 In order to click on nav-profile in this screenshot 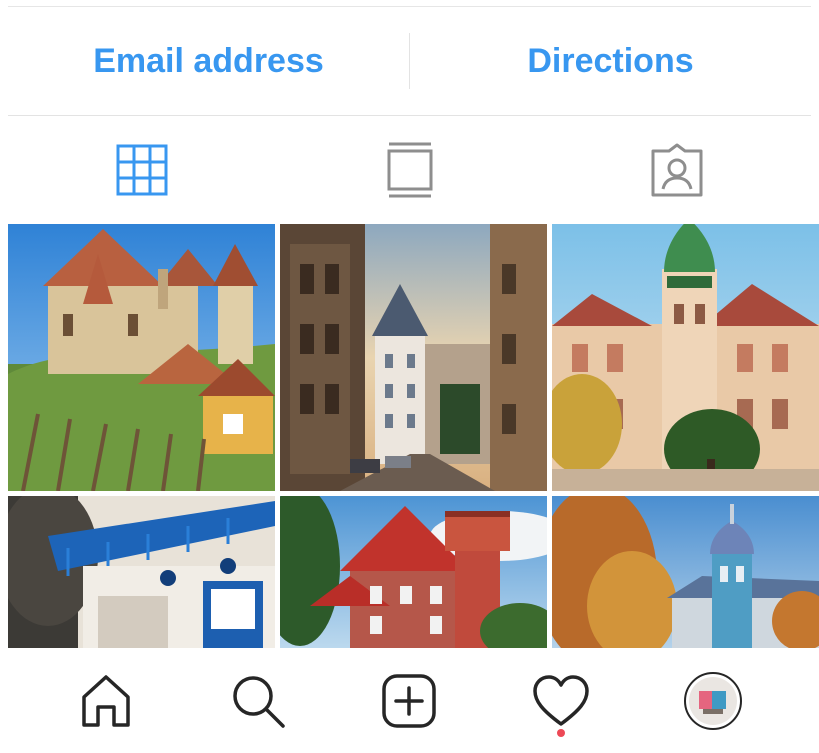, I will do `click(713, 701)`.